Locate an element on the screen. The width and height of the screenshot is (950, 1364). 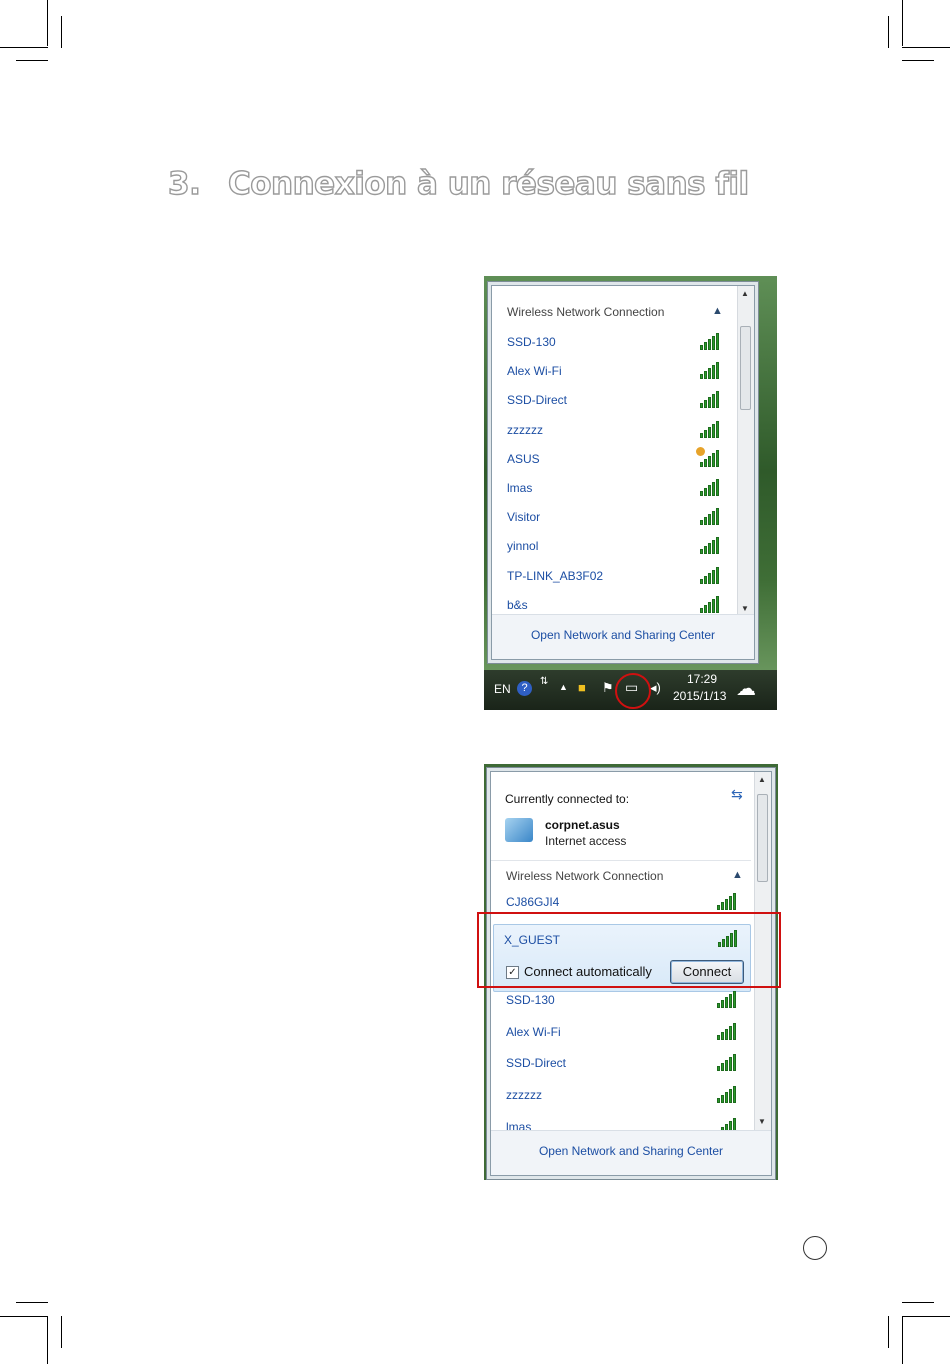
clock-time: 17:29 is located at coordinates (702, 679).